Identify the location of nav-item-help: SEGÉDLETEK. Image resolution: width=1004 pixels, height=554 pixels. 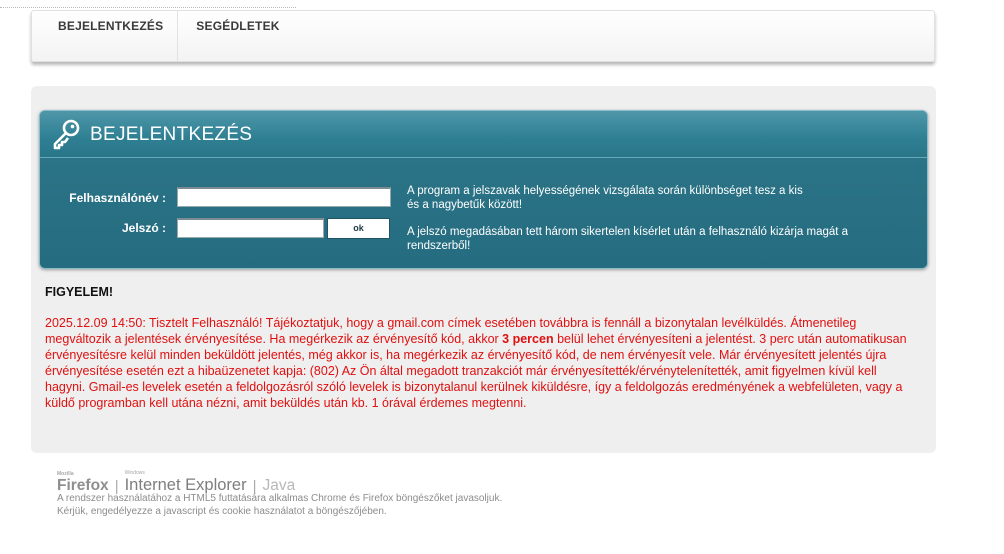
(236, 36).